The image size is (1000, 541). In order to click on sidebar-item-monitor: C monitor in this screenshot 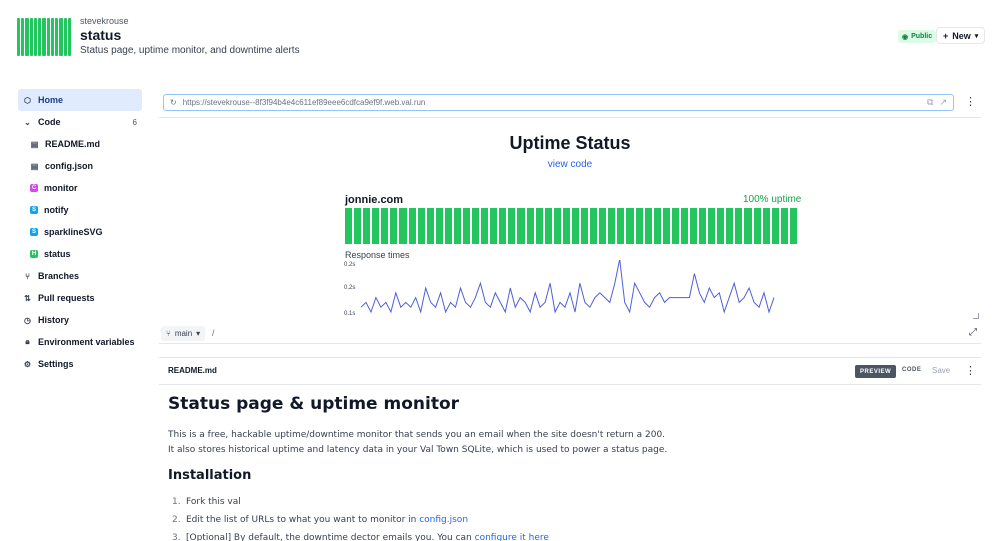, I will do `click(80, 188)`.